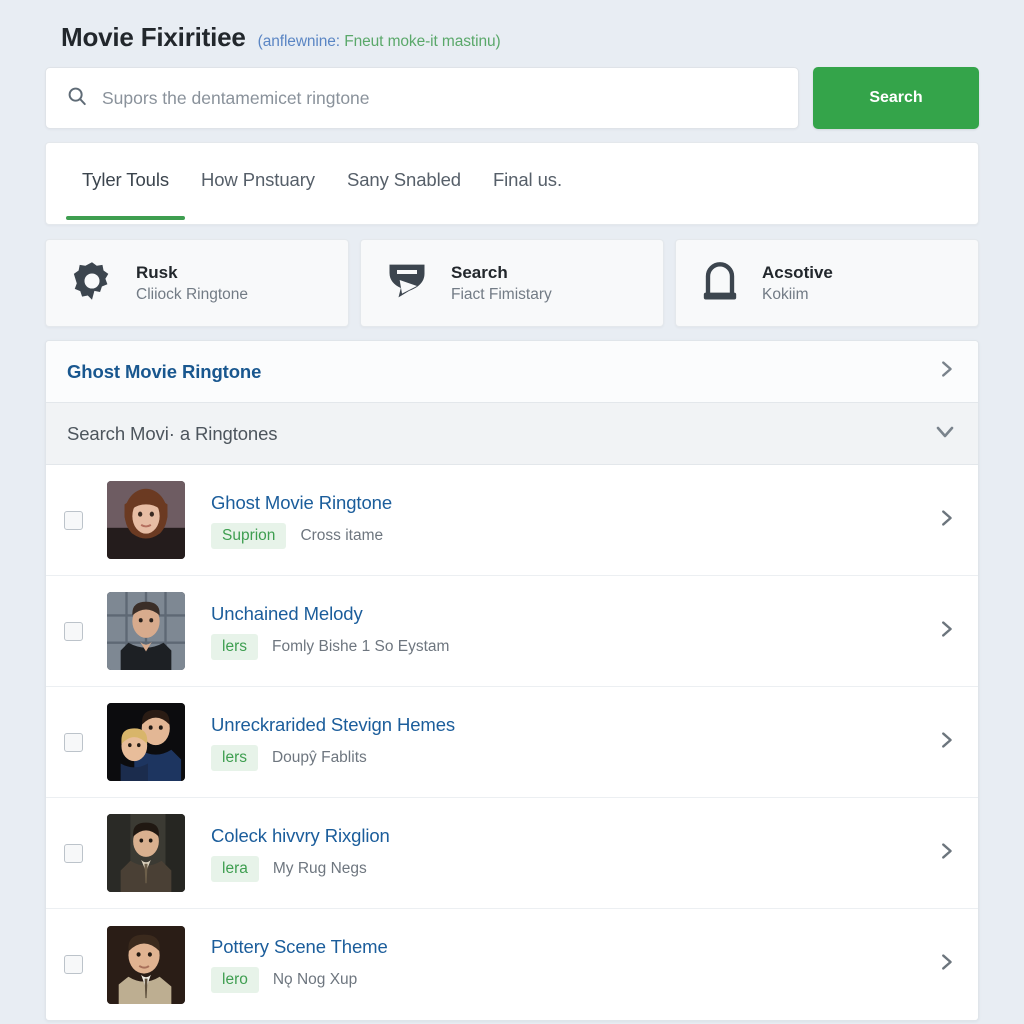 This screenshot has height=1024, width=1024. What do you see at coordinates (527, 167) in the screenshot?
I see `tab-final-us: Final us.` at bounding box center [527, 167].